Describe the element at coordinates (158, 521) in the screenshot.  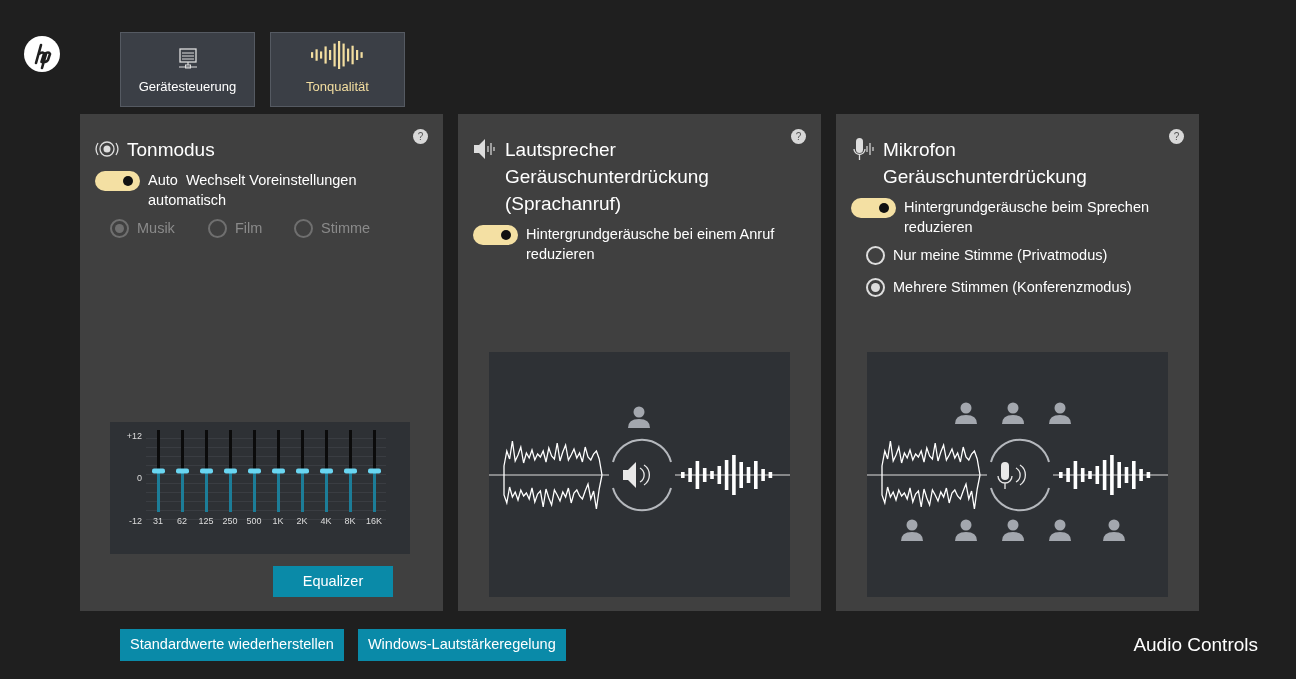
I see `band-label: 31` at that location.